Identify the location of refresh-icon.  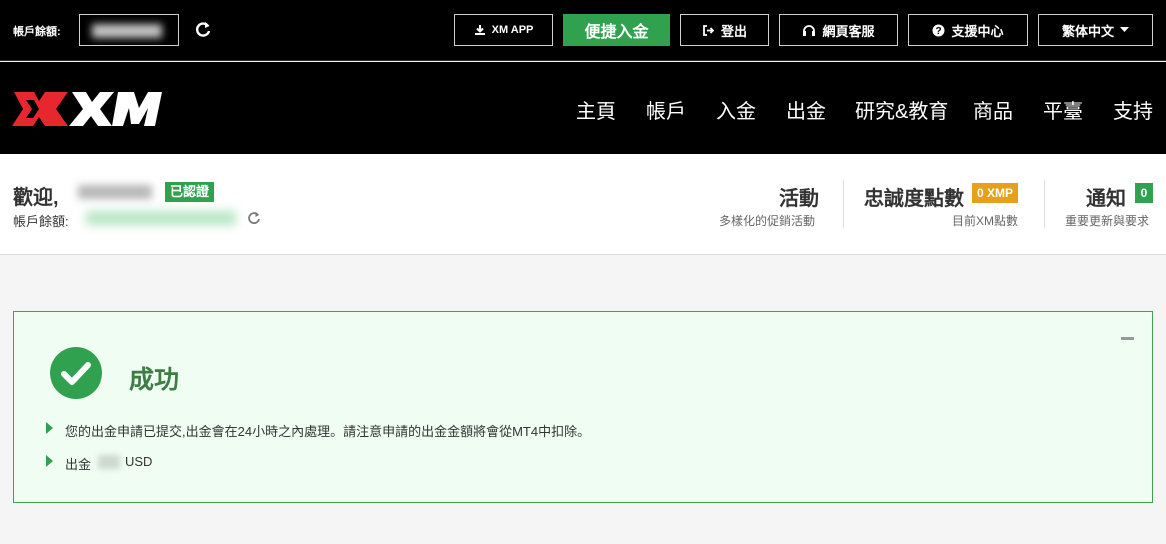
(203, 30).